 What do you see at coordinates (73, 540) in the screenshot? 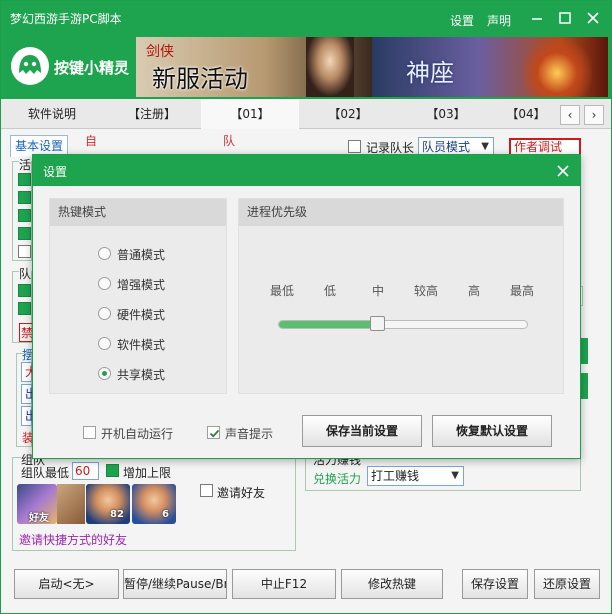
I see `invite-shortcut-label: 邀请快捷方式的好友` at bounding box center [73, 540].